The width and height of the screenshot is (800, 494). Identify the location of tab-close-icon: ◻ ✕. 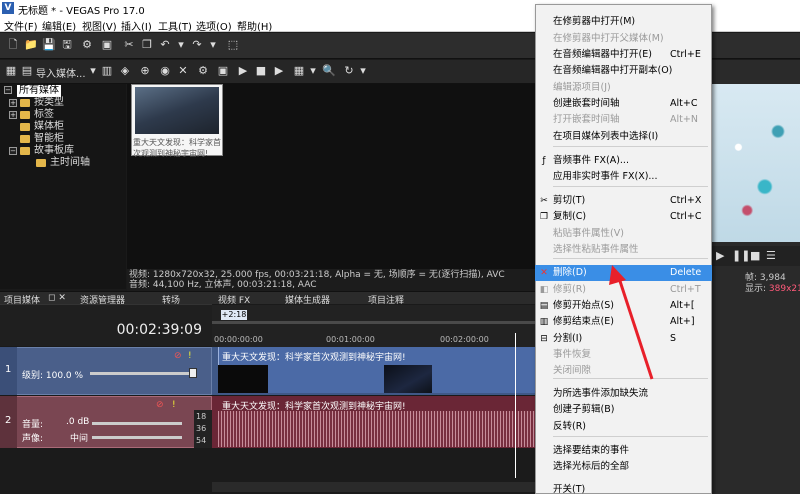
(57, 298).